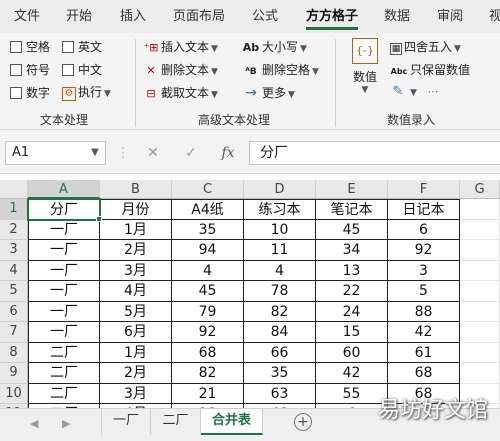 The height and width of the screenshot is (441, 500). I want to click on confirm-icon: ✓, so click(191, 153).